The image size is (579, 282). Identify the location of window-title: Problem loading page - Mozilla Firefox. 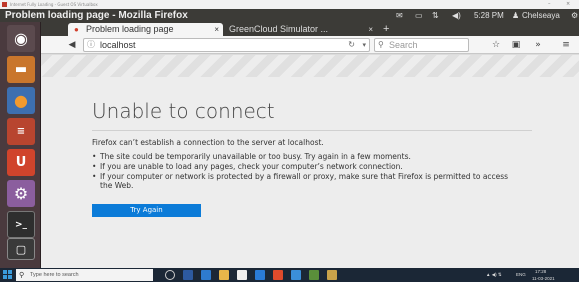
(96, 15).